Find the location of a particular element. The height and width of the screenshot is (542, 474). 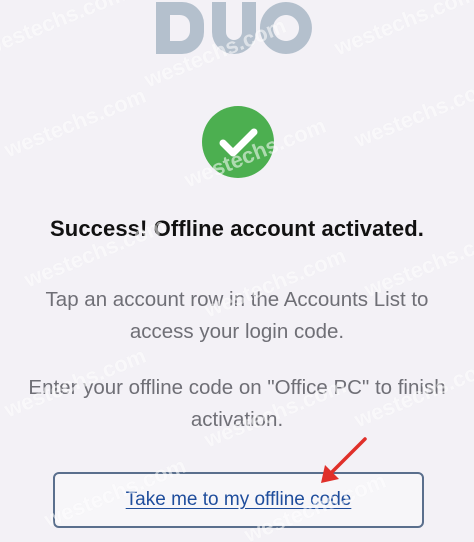

red-arrow-icon is located at coordinates (343, 461).